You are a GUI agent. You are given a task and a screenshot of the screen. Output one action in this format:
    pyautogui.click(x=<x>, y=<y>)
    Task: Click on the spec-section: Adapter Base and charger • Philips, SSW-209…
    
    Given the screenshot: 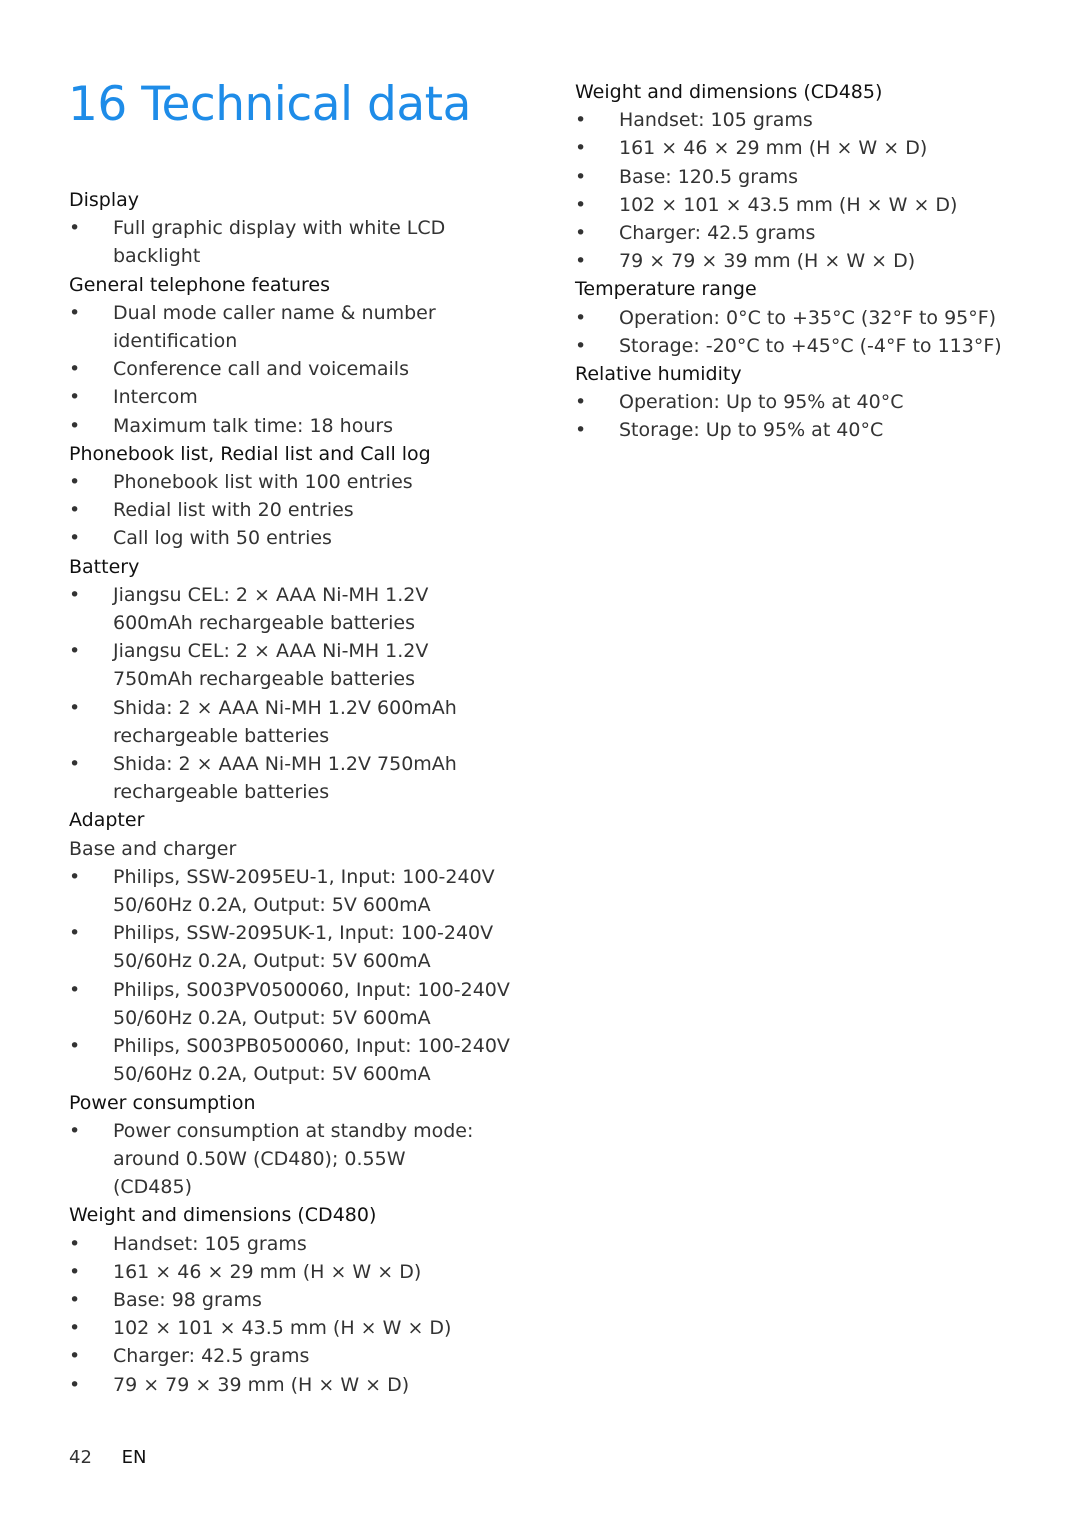 What is the action you would take?
    pyautogui.click(x=304, y=947)
    